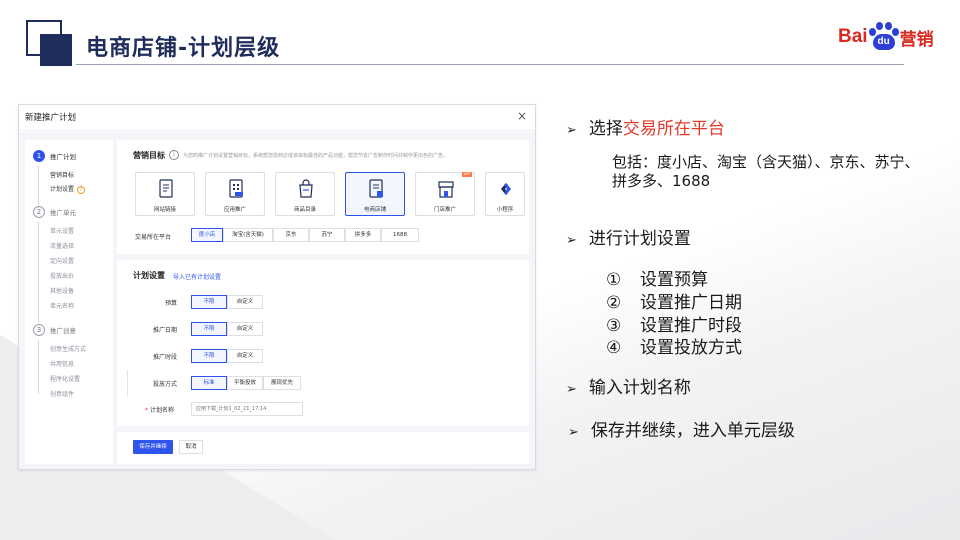 The image size is (960, 540). Describe the element at coordinates (39, 156) in the screenshot. I see `step-number: 1` at that location.